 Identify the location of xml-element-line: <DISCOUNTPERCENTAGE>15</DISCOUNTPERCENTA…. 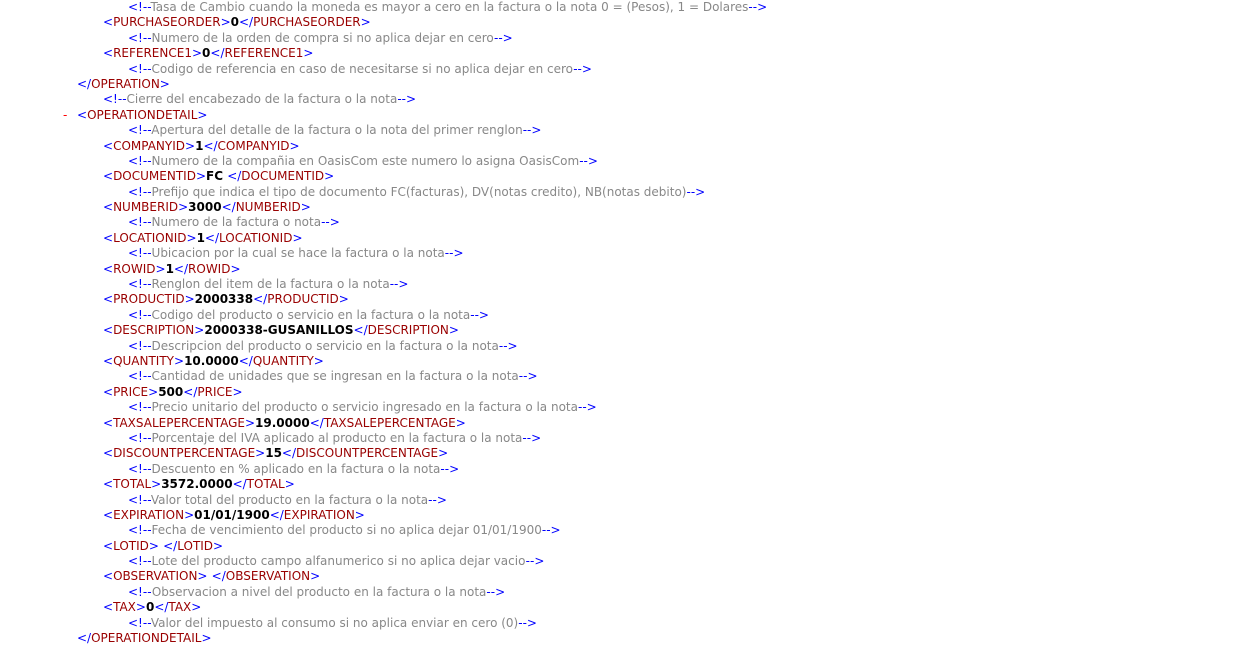
(624, 453).